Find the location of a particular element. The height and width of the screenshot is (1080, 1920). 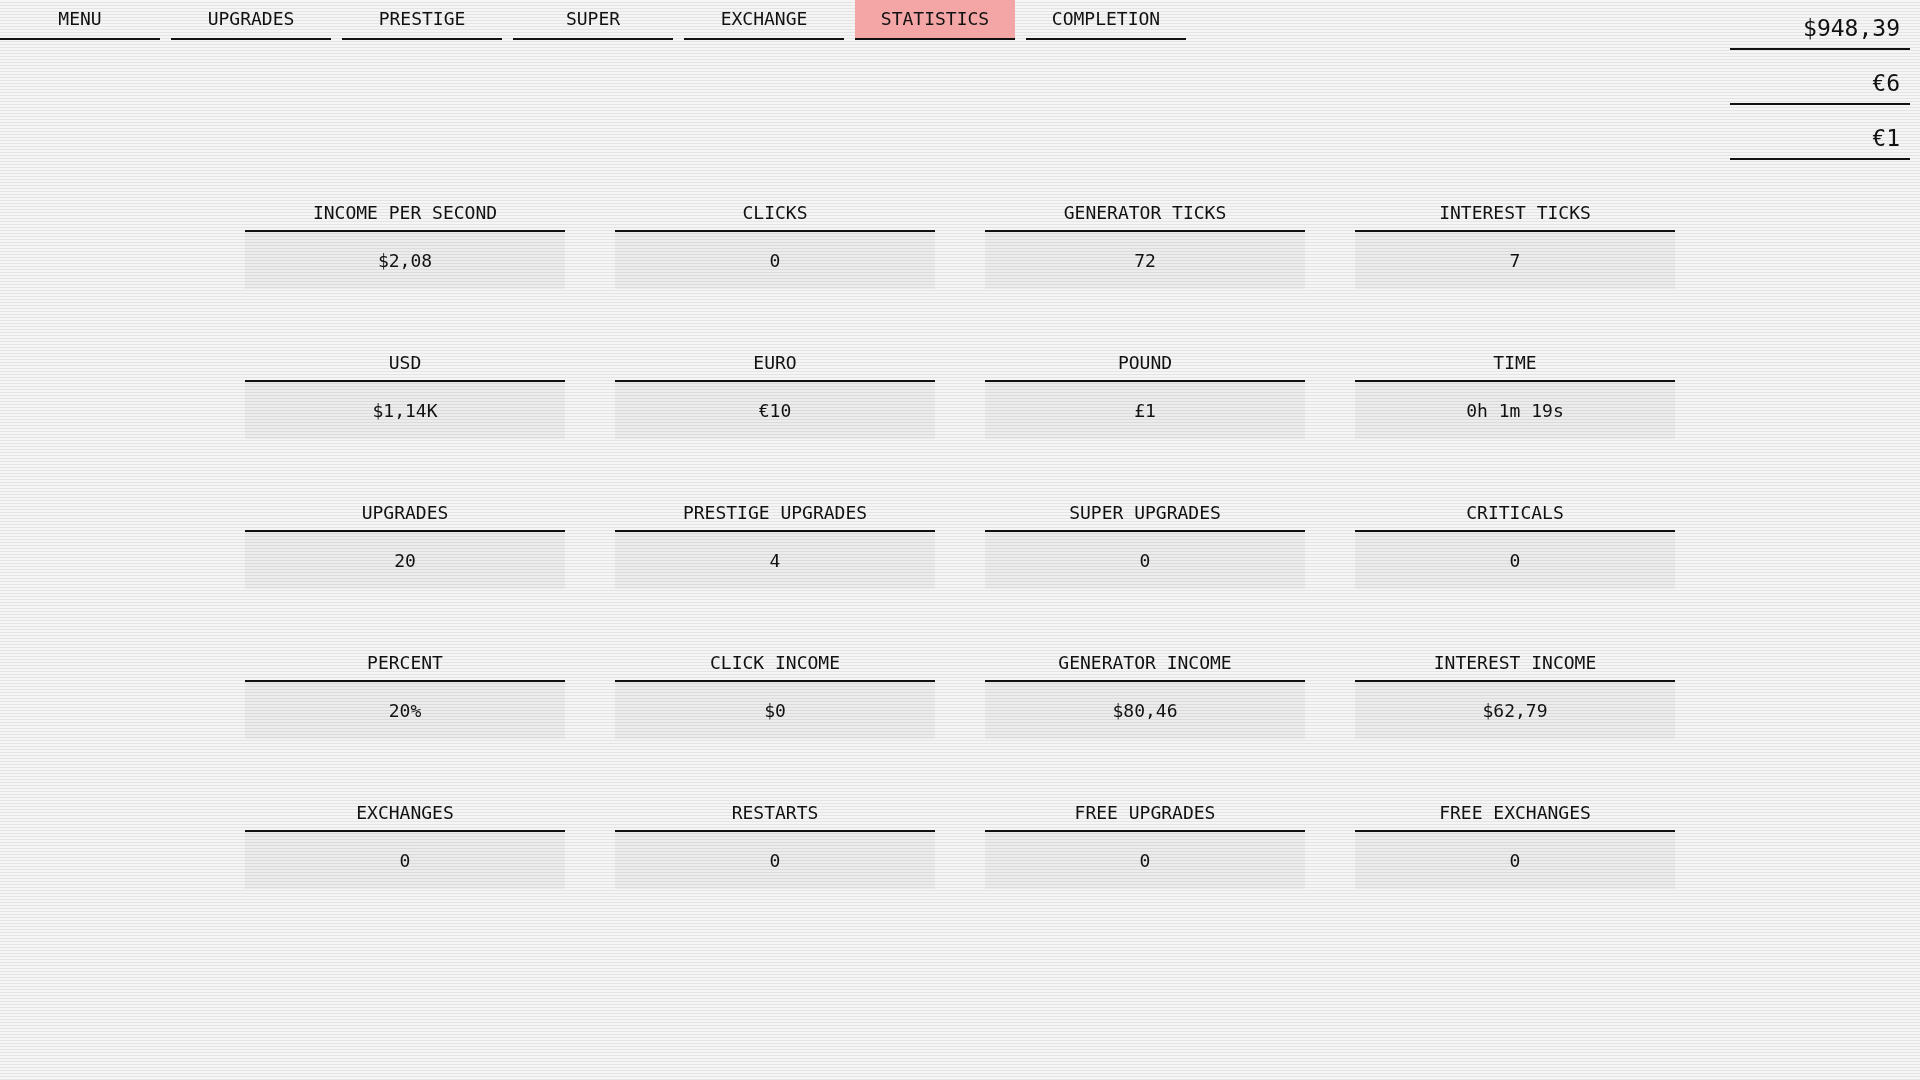

stat-value: £1 is located at coordinates (1145, 410).